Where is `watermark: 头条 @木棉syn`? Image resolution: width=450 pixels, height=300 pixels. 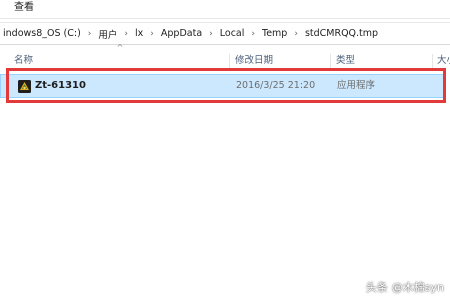
watermark: 头条 @木棉syn is located at coordinates (405, 287).